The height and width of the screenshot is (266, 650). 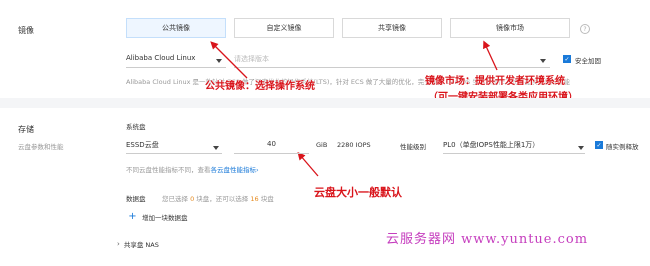 I want to click on data-disk-remaining-count: 16, so click(x=254, y=199).